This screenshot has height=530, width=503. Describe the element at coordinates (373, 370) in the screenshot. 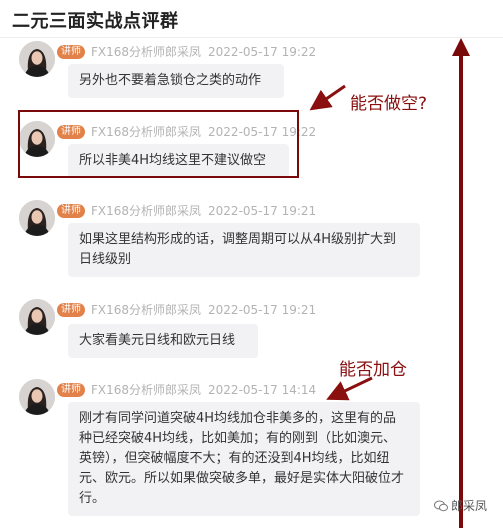

I see `annotation-add-question: 能否加仓` at that location.